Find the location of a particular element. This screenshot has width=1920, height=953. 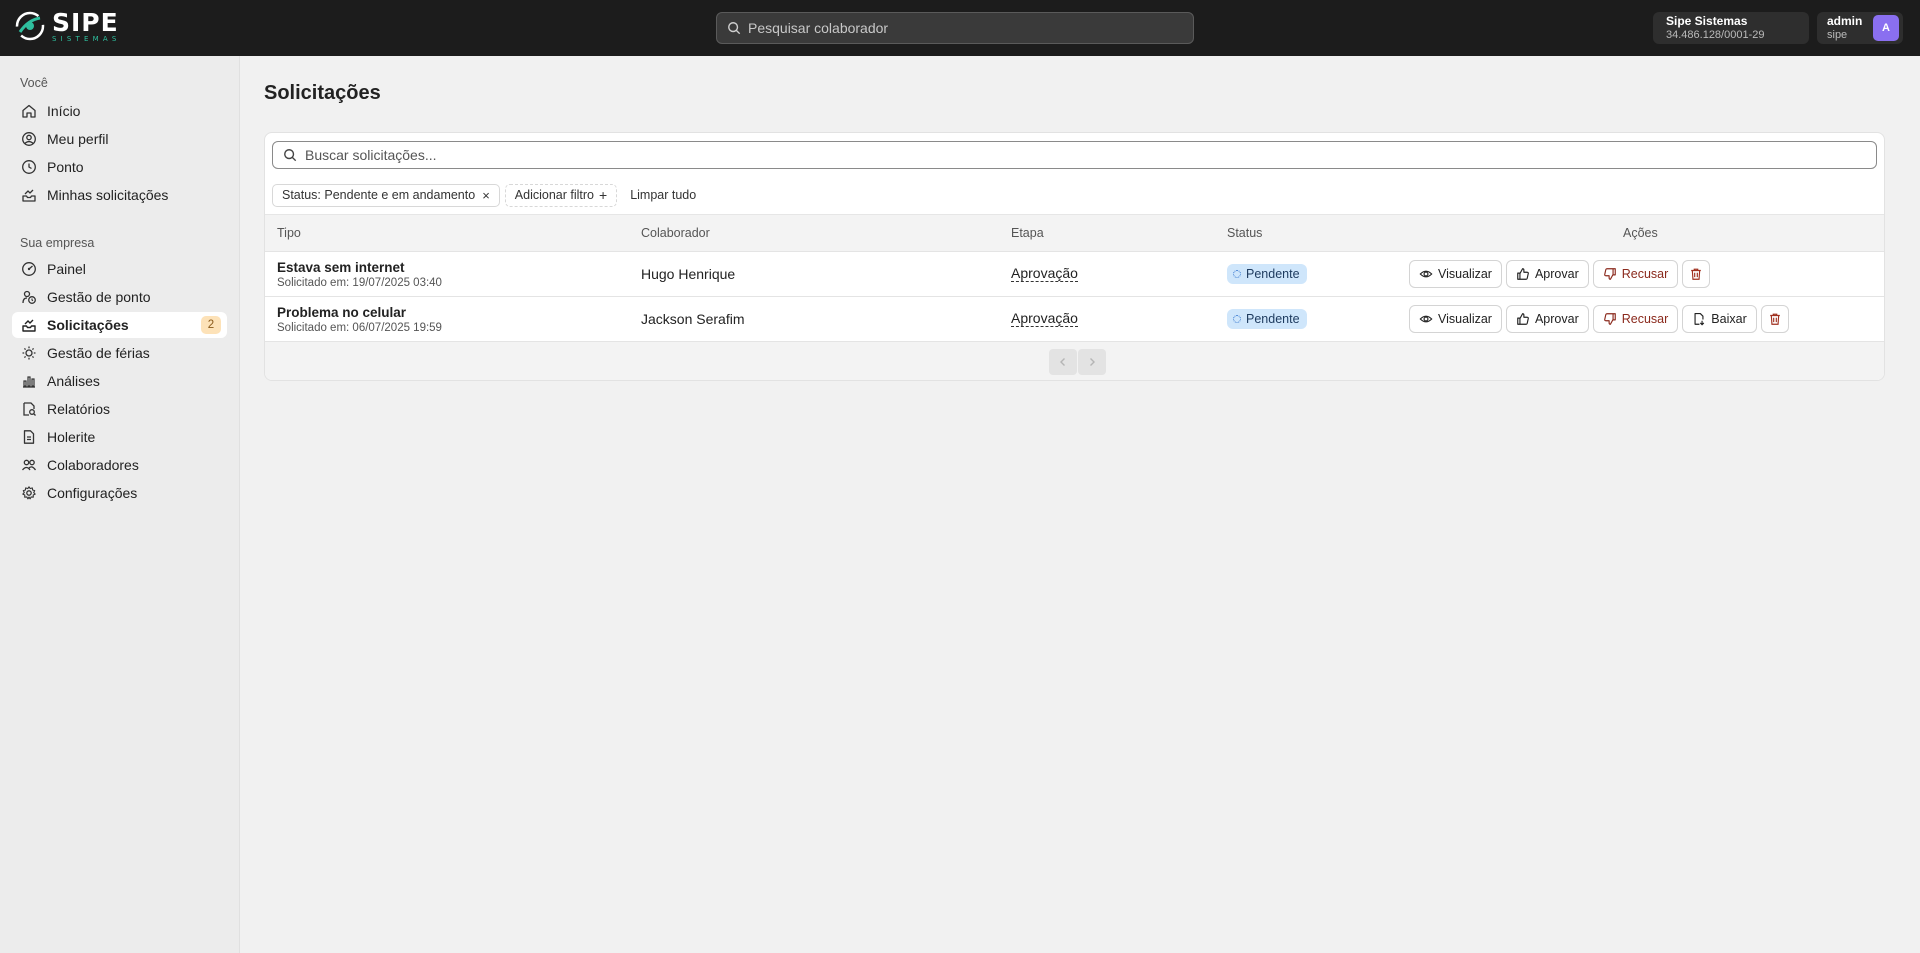

sidebar-item-colaboradores: Colaboradores is located at coordinates (119, 465).